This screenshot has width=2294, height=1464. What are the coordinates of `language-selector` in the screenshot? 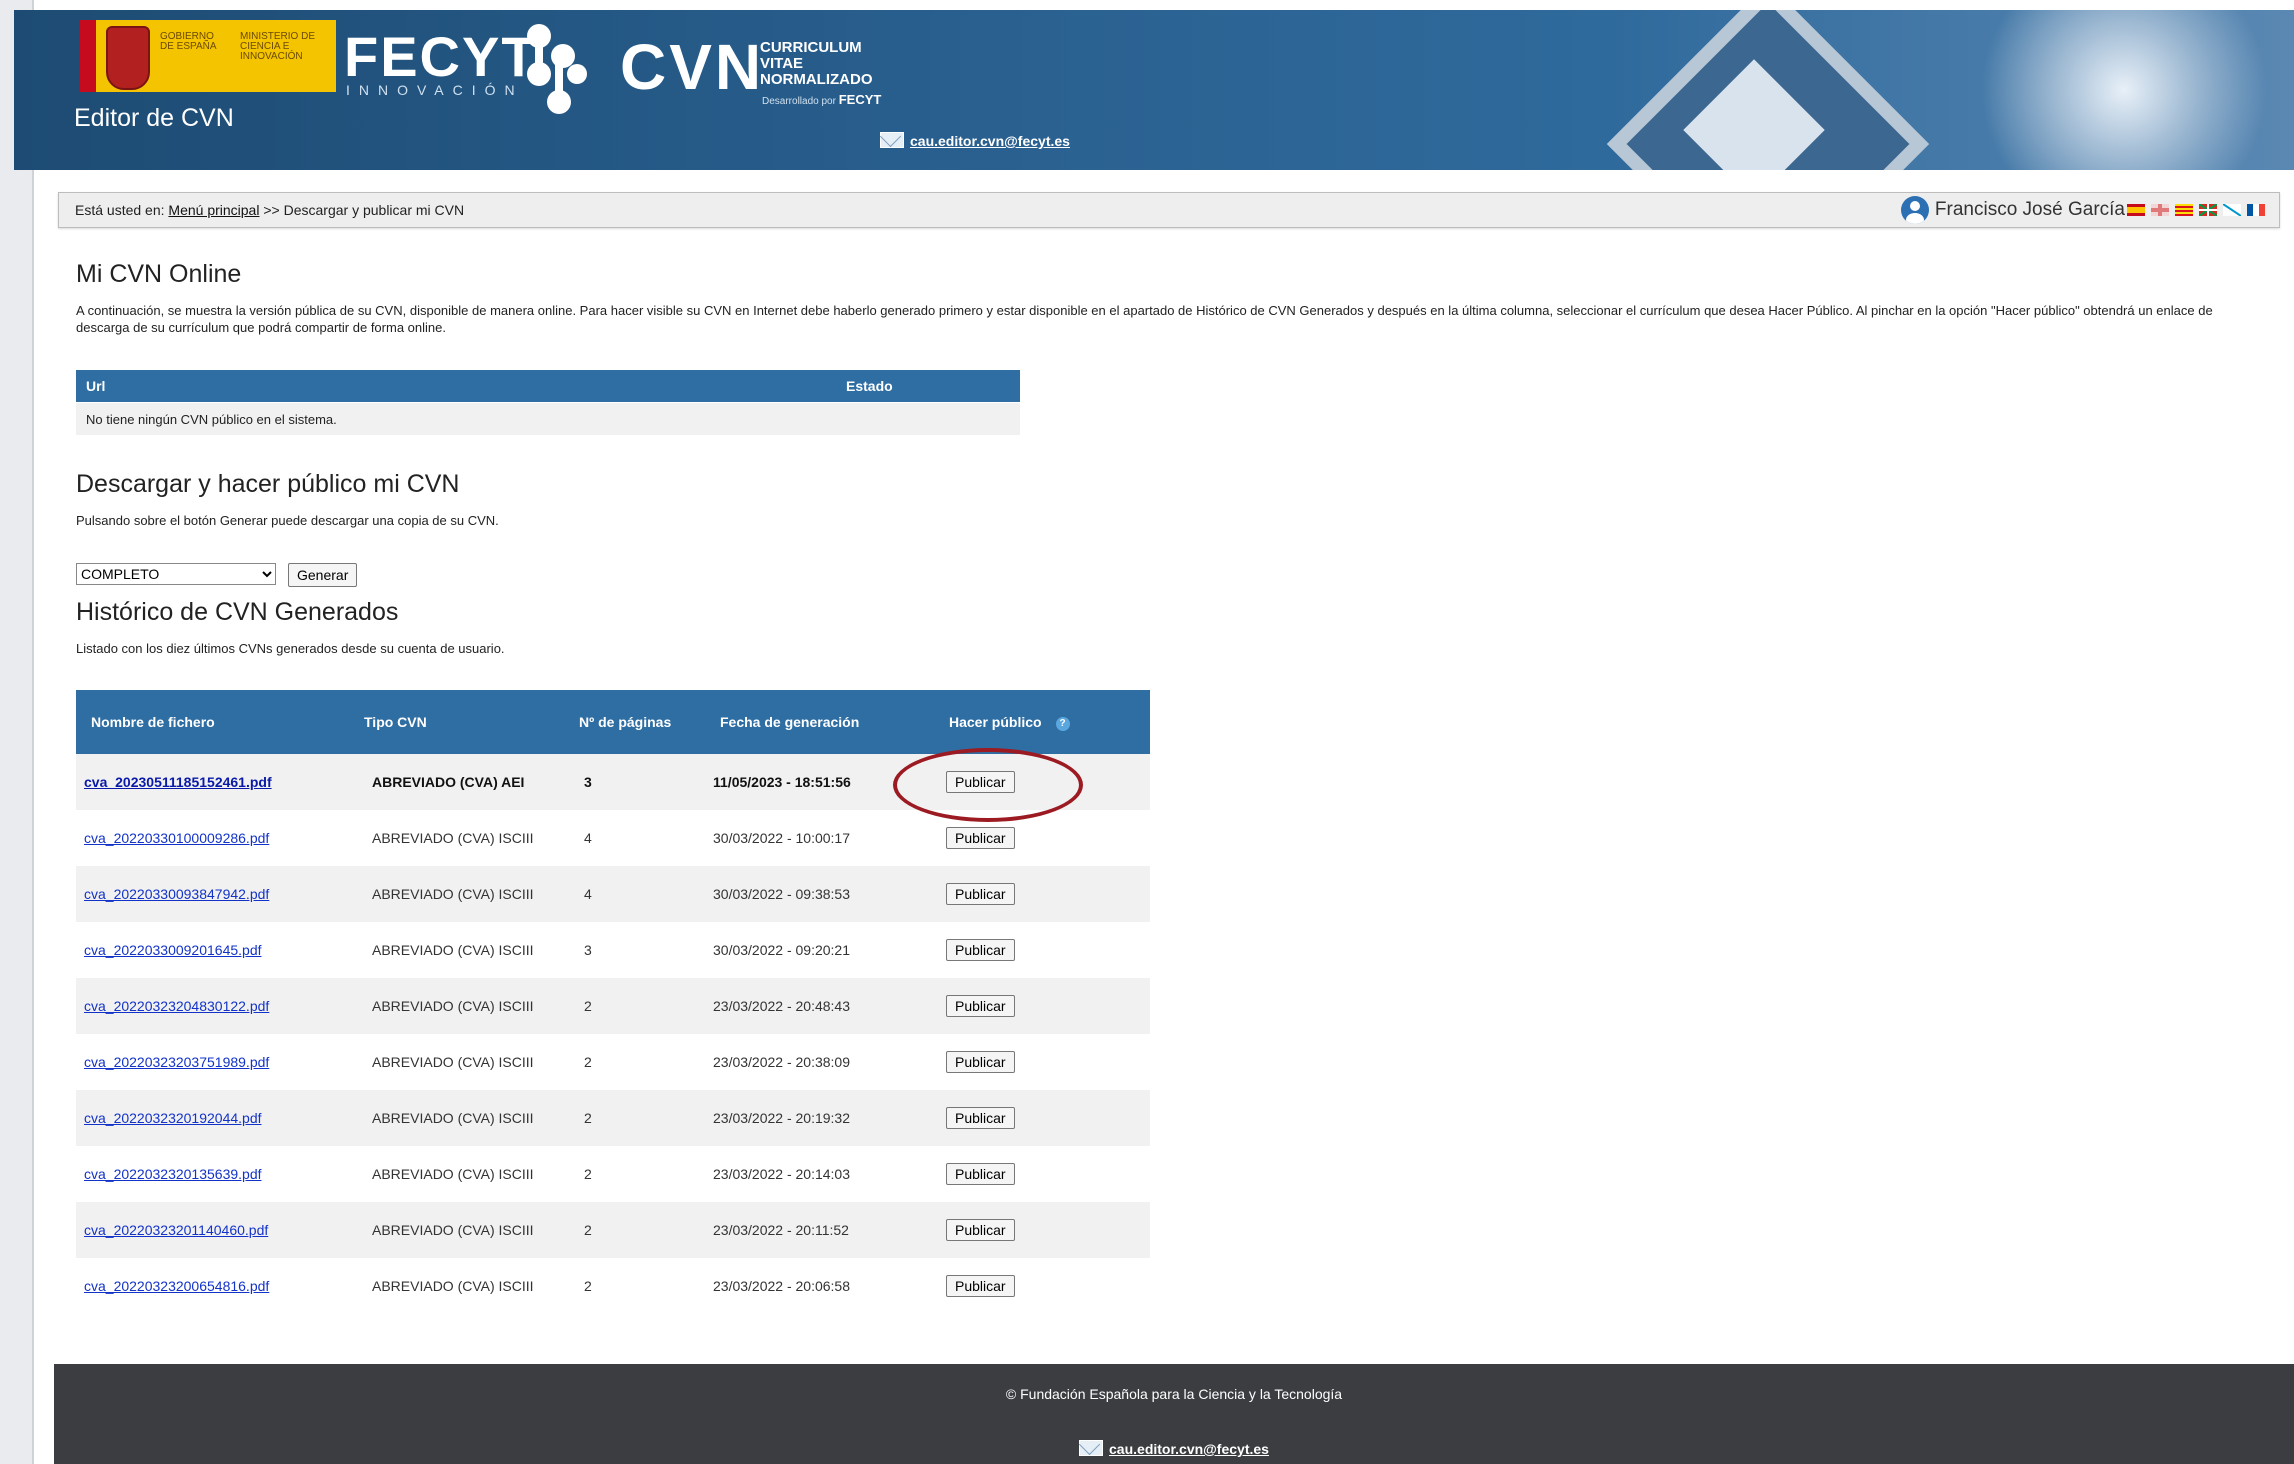 It's located at (2196, 210).